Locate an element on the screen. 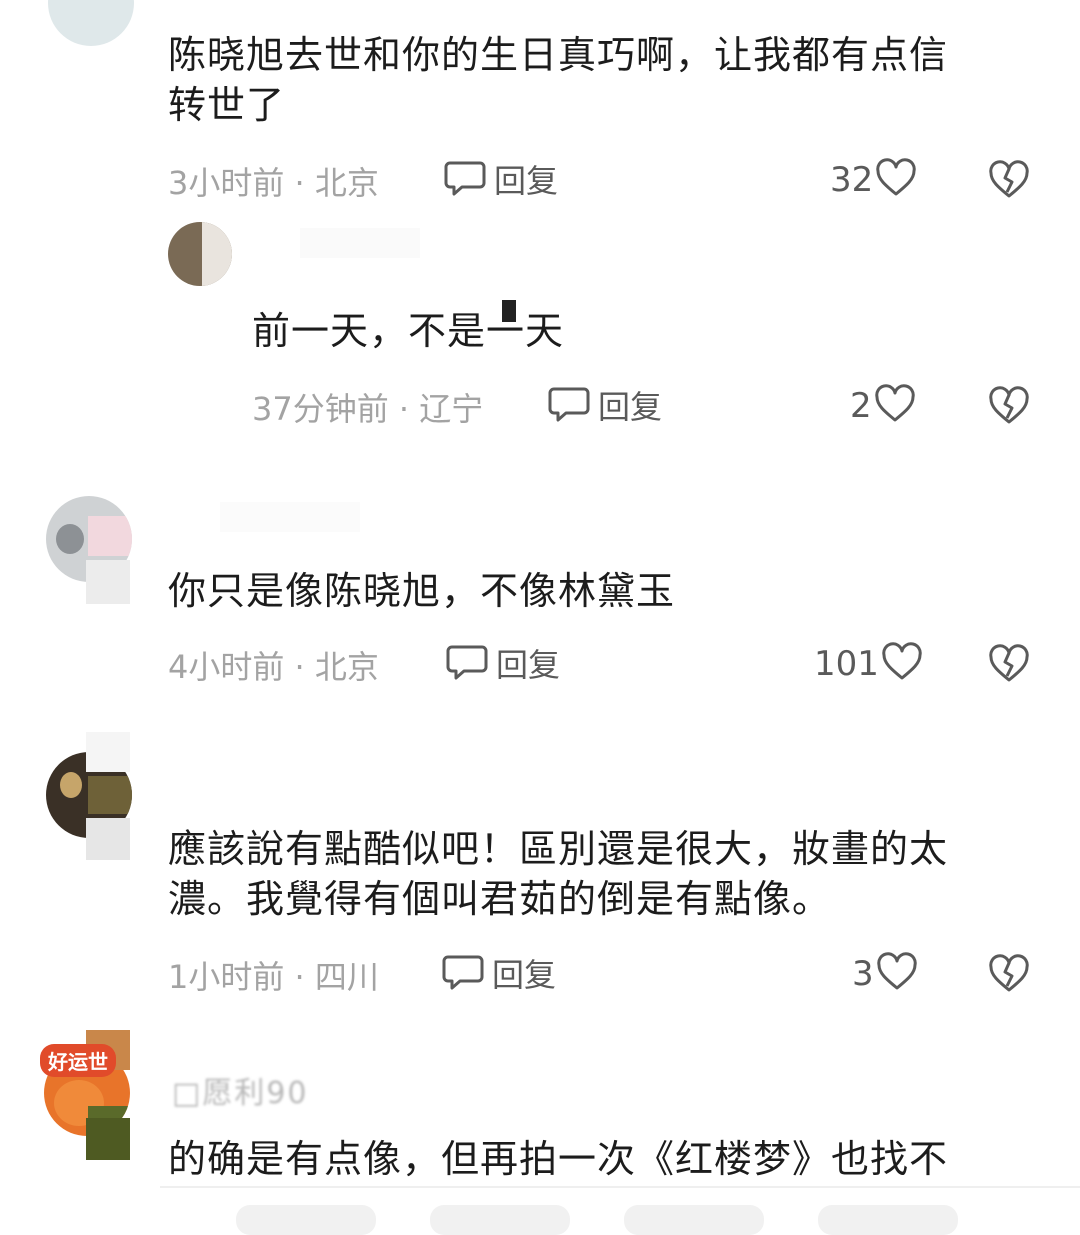 The width and height of the screenshot is (1080, 1235). comment-text: 你只是像陈晓旭，不像林黛玉 is located at coordinates (422, 591).